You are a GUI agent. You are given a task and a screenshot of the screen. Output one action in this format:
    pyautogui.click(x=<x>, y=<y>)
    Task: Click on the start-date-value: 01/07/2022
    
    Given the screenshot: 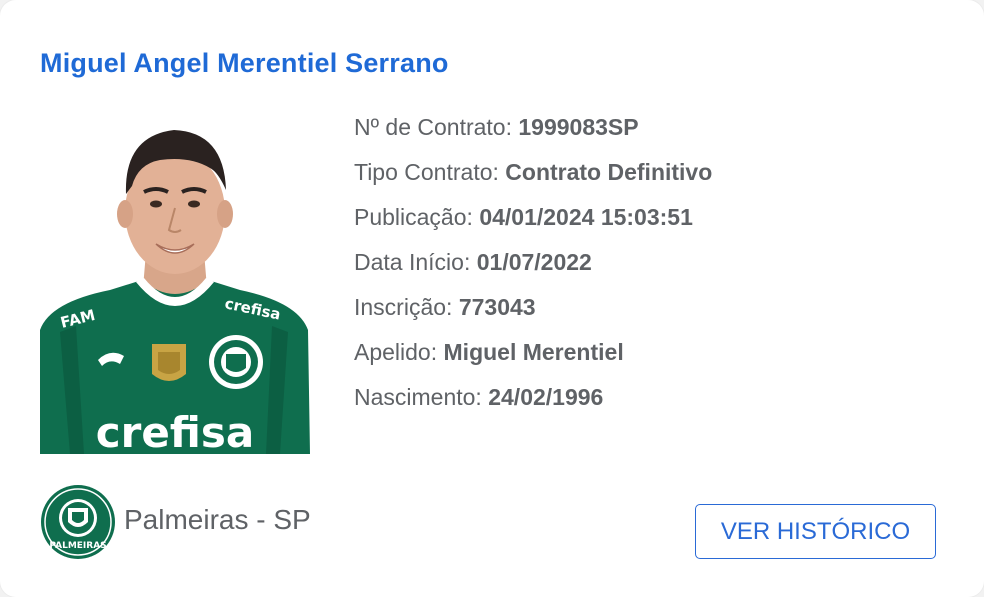 What is the action you would take?
    pyautogui.click(x=534, y=262)
    